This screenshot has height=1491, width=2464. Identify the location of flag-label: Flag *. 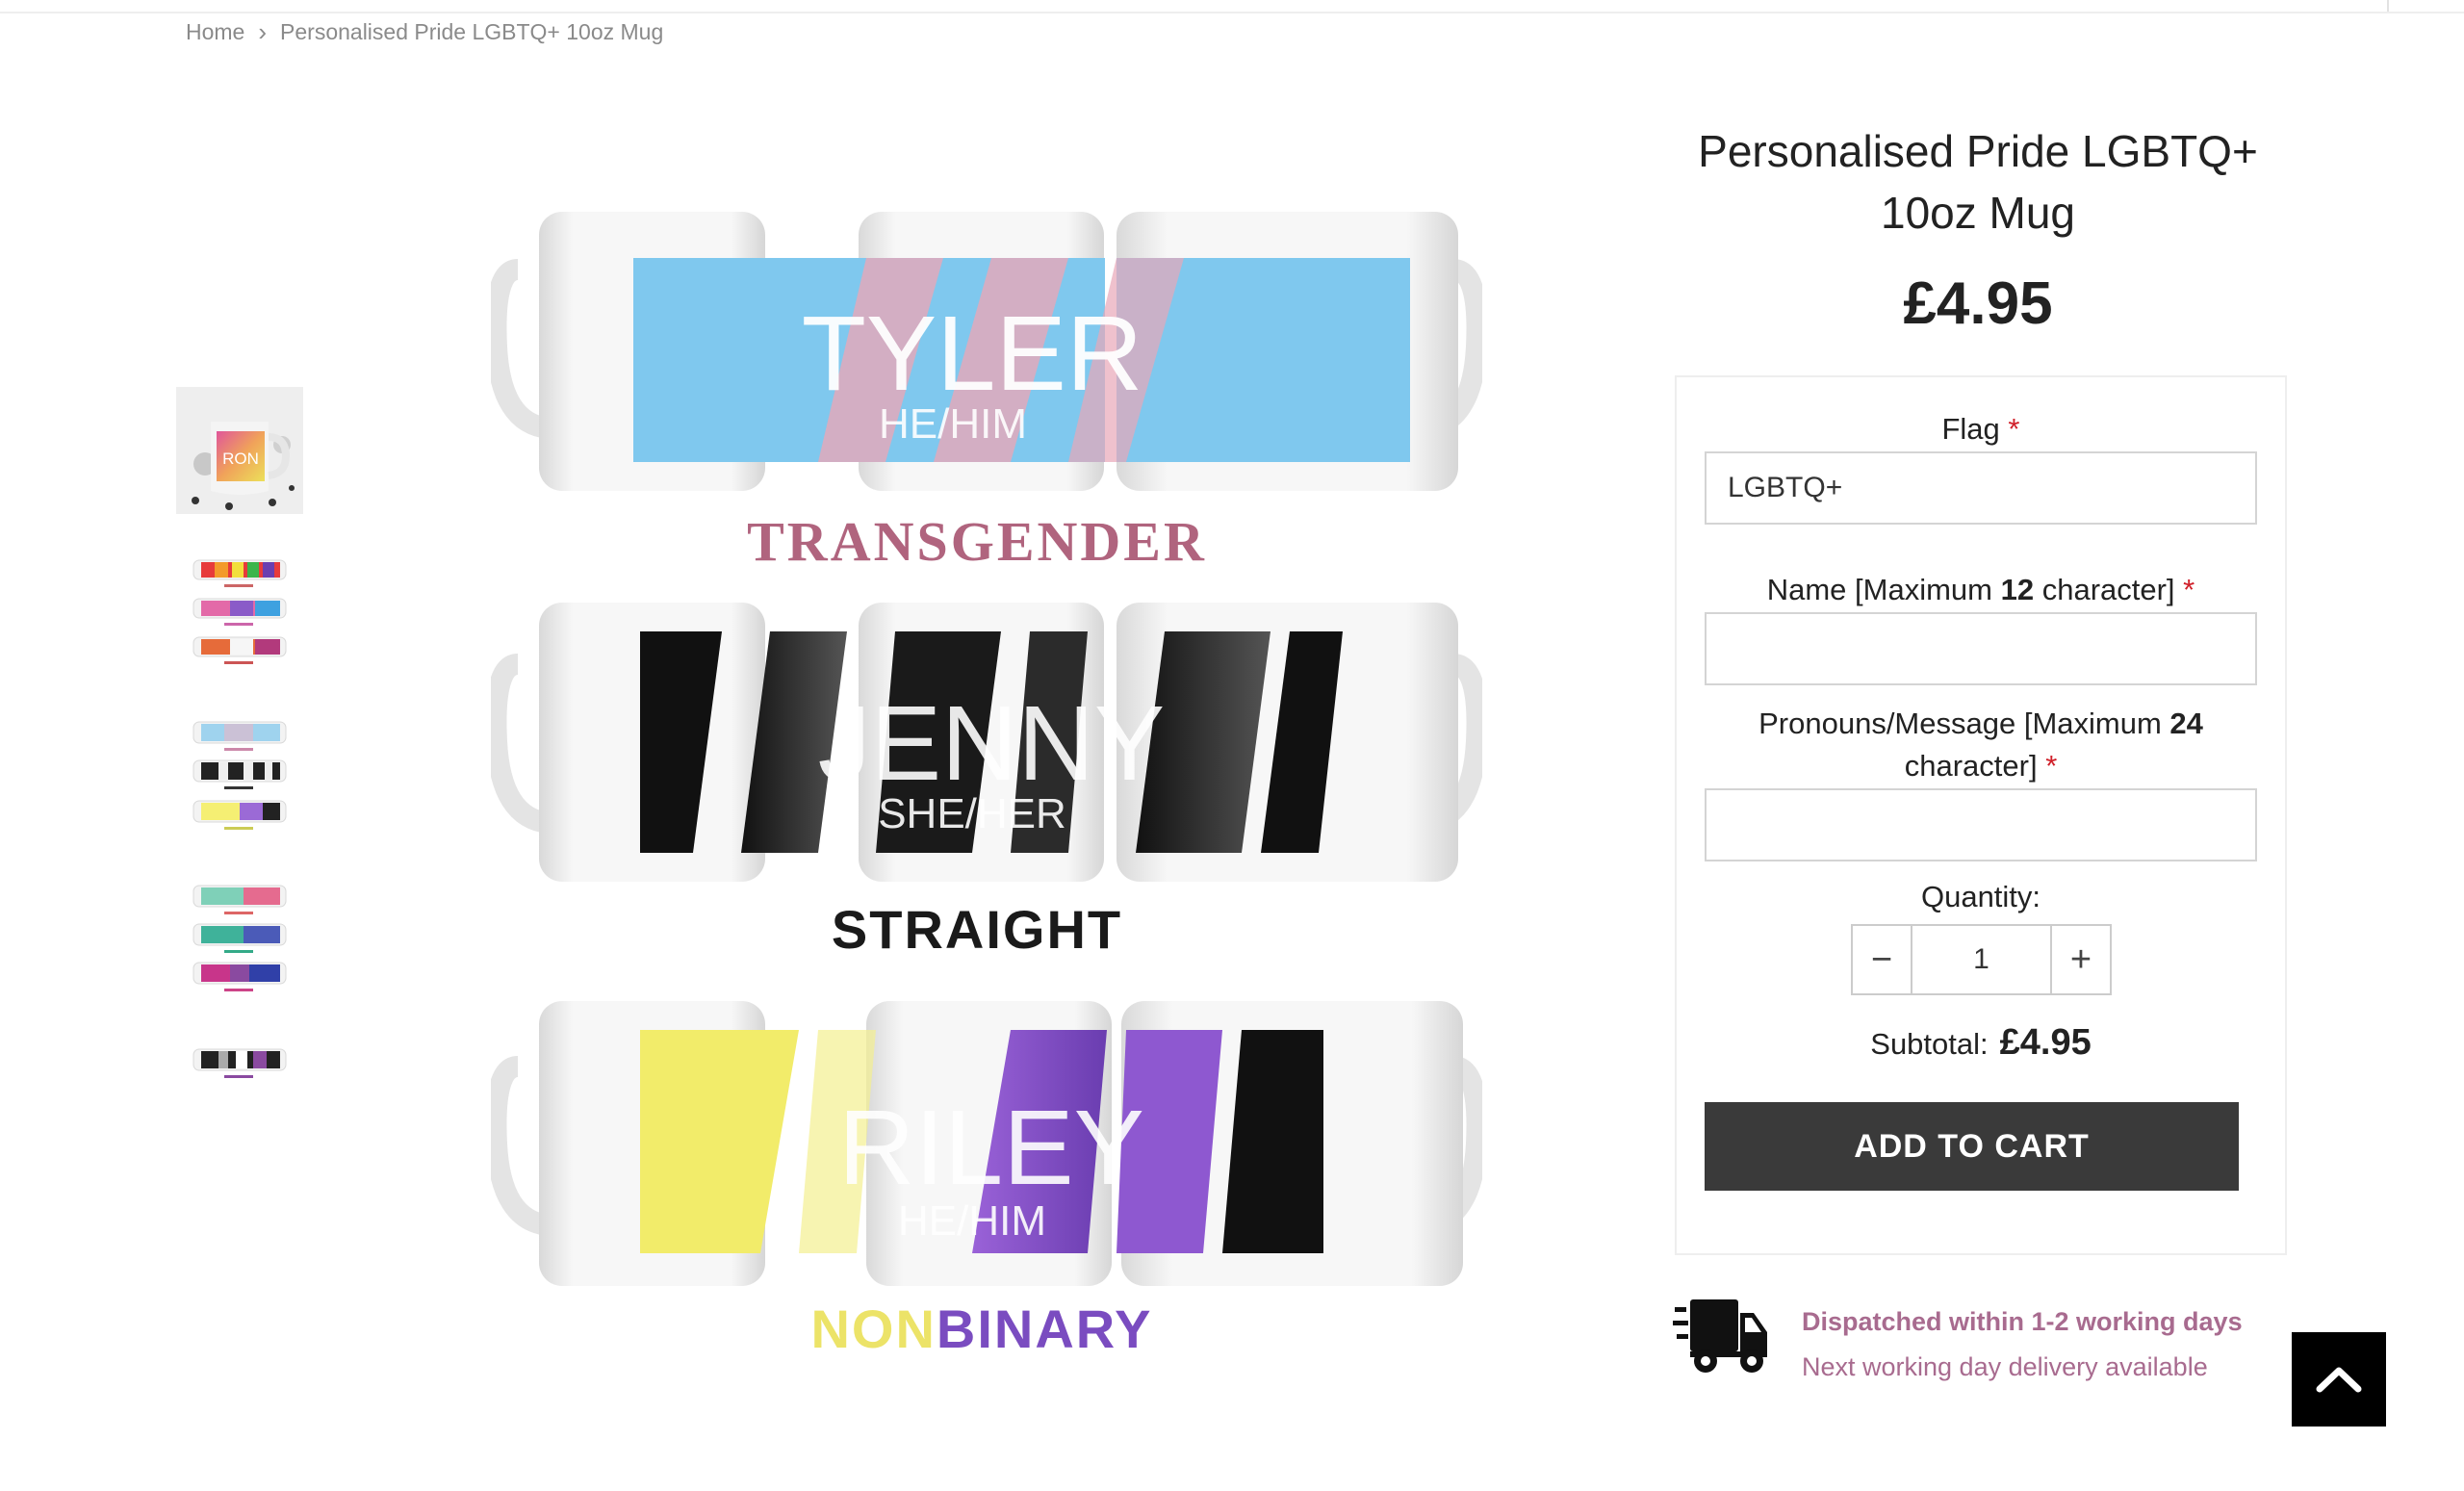
(1980, 429).